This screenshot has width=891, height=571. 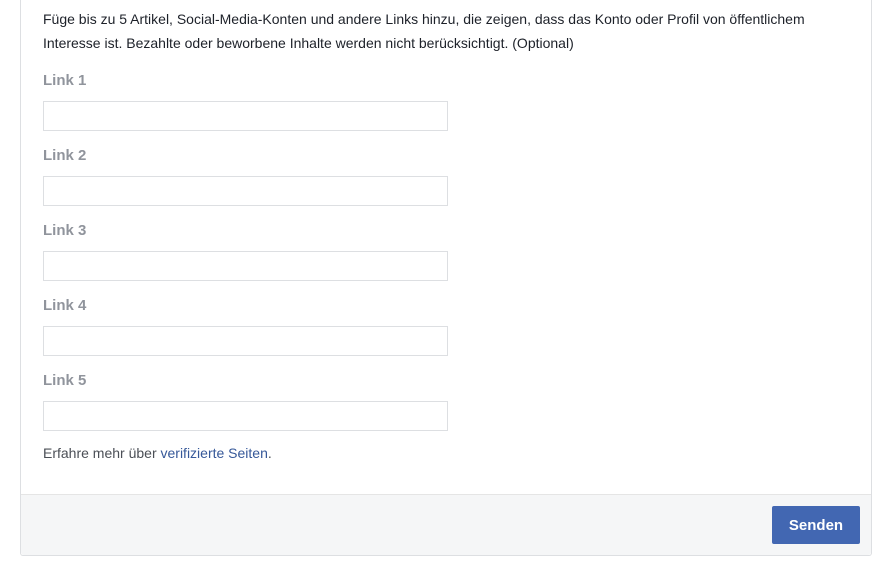 What do you see at coordinates (102, 453) in the screenshot?
I see `learn-more-prefix: Erfahre mehr über` at bounding box center [102, 453].